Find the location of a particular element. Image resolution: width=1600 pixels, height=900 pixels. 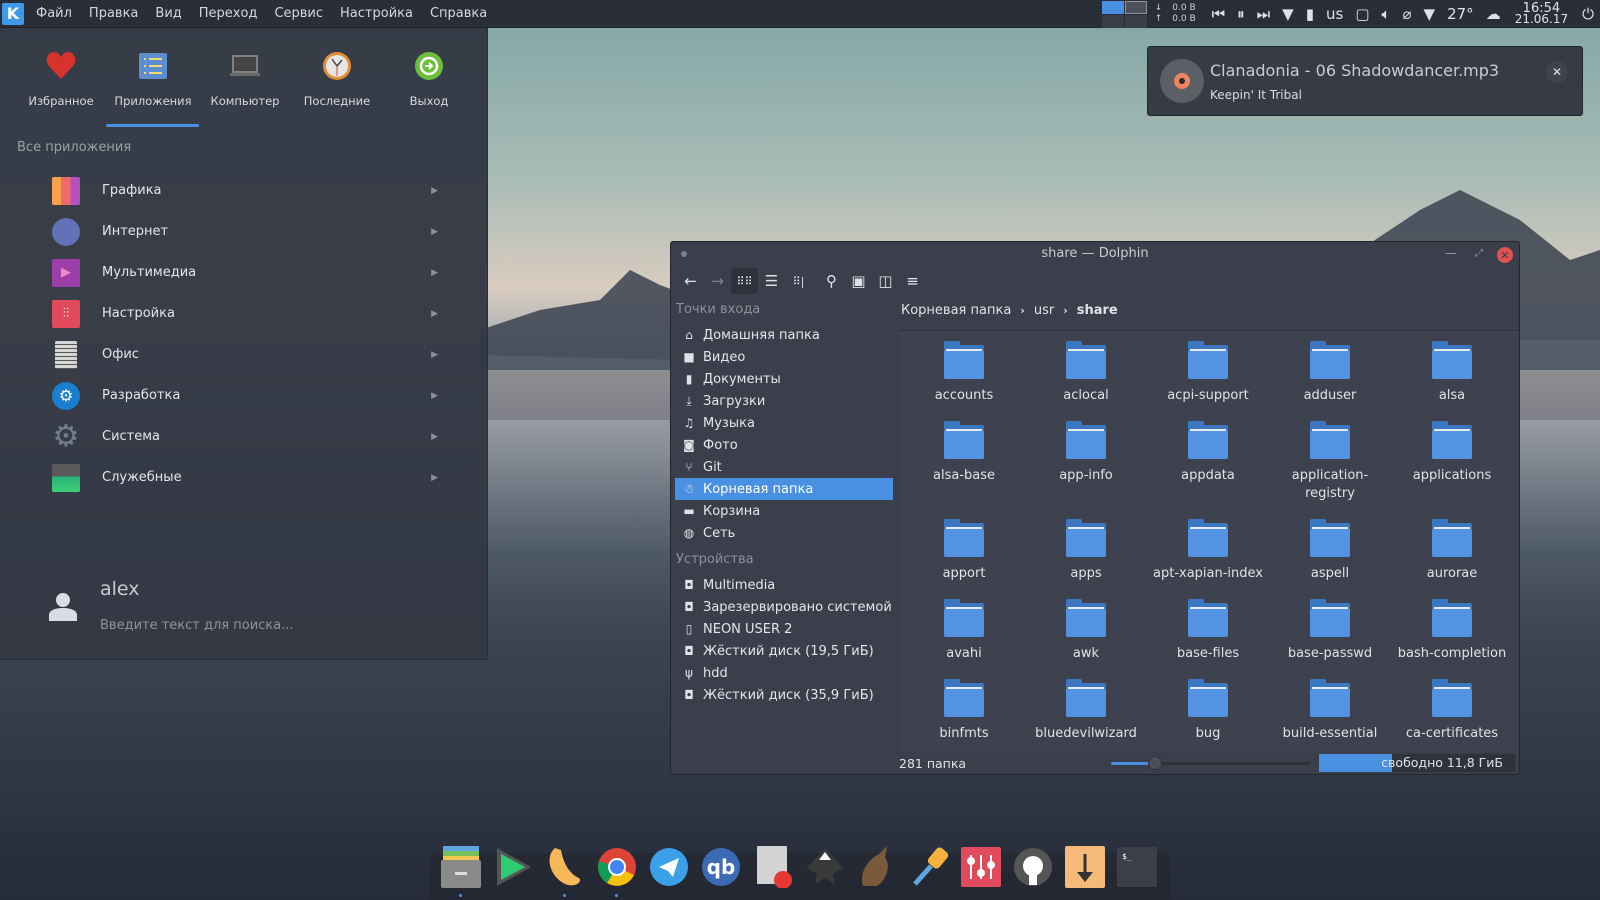

device-item: ◘ Multimedia is located at coordinates (784, 585).